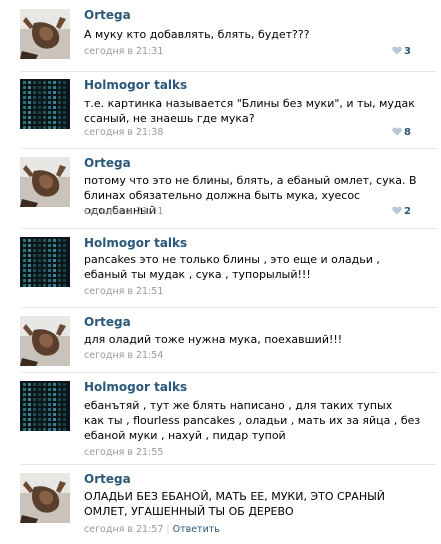 The height and width of the screenshot is (544, 441). What do you see at coordinates (407, 132) in the screenshot?
I see `like-count: 8` at bounding box center [407, 132].